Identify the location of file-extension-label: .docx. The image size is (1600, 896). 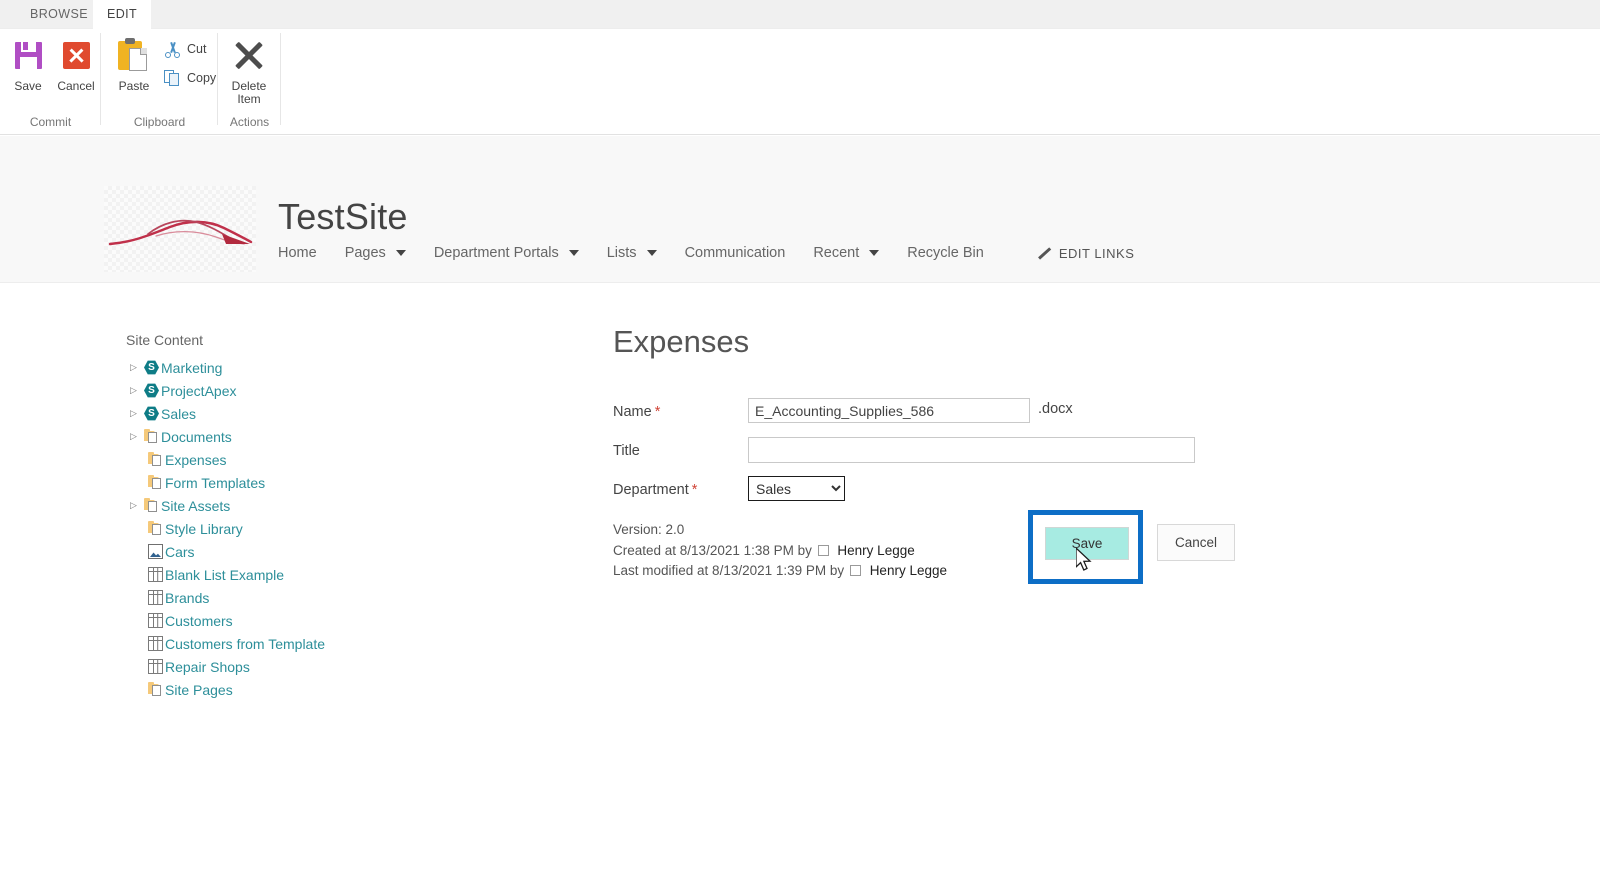
(1055, 409).